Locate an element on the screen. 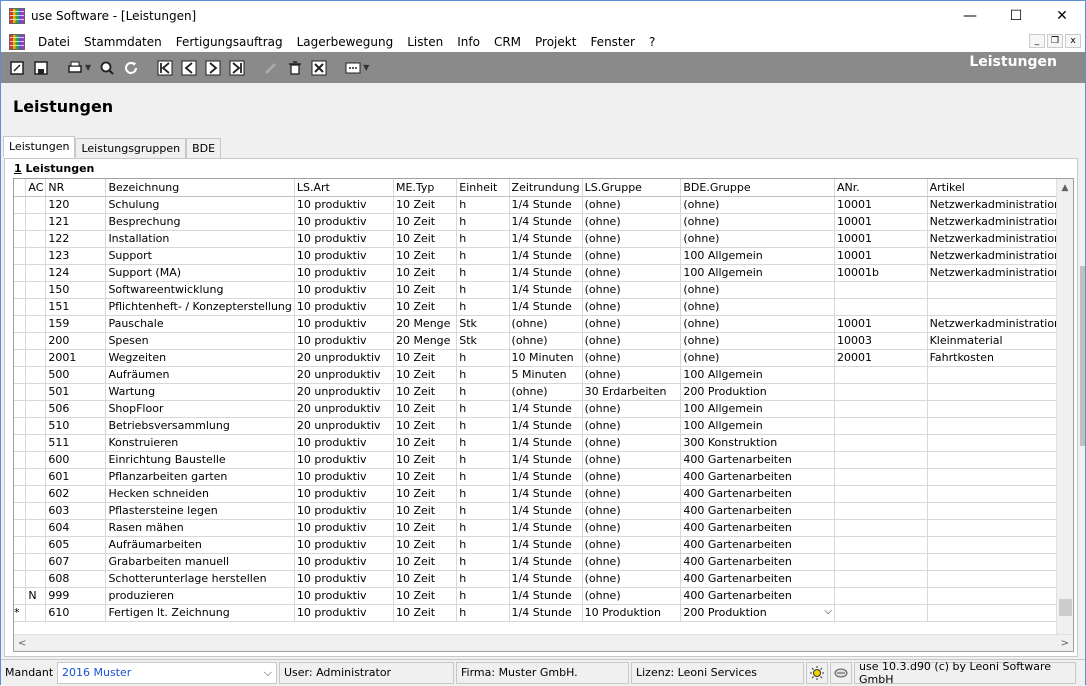 The image size is (1086, 686). cell-nr: 150 is located at coordinates (76, 290).